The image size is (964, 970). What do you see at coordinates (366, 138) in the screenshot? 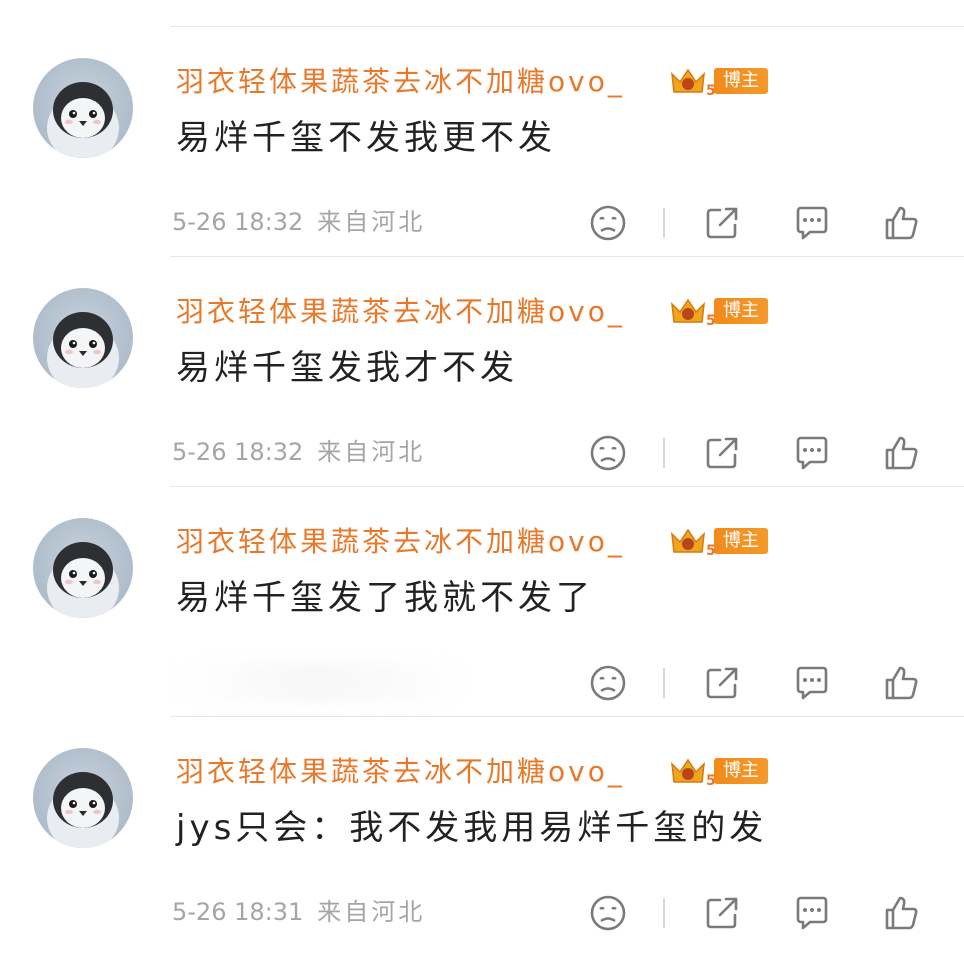
I see `comment-text: 易烊千玺不发我更不发` at bounding box center [366, 138].